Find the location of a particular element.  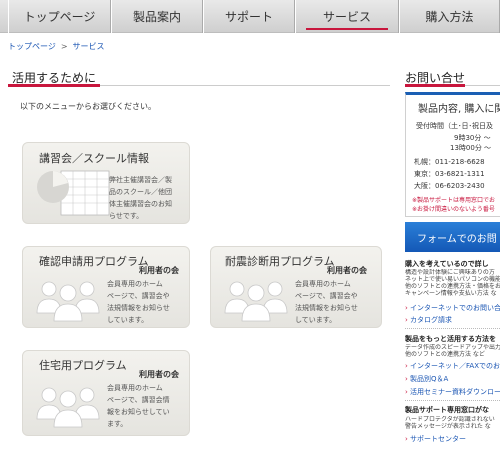

card-title: 確認申請用プログラム is located at coordinates (94, 261).